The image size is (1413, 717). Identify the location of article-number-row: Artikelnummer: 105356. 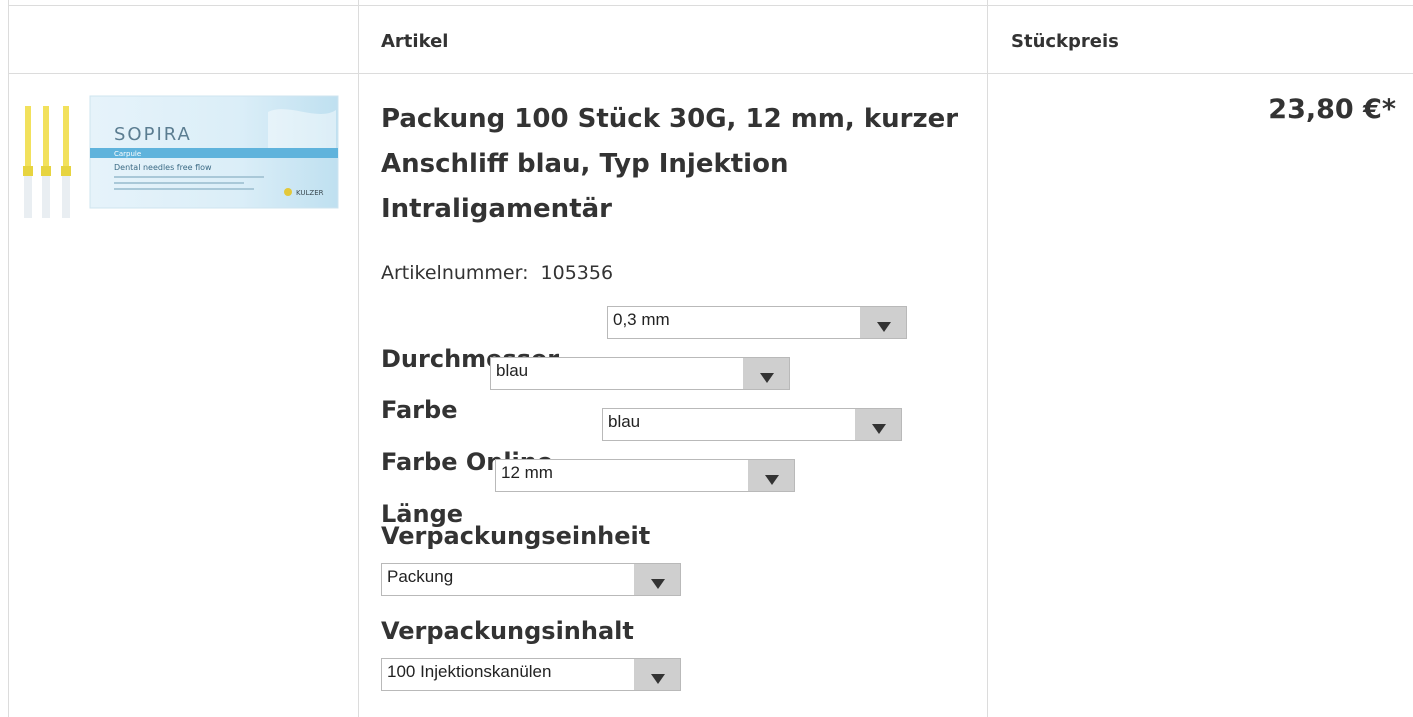
(497, 273).